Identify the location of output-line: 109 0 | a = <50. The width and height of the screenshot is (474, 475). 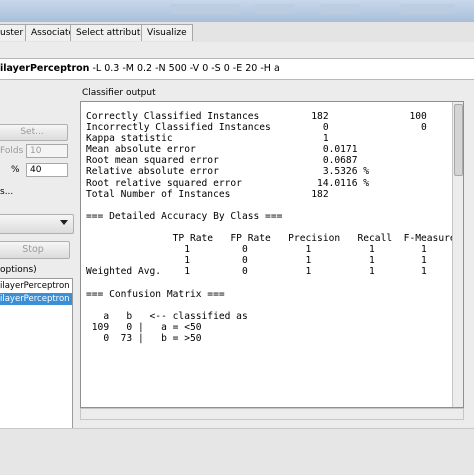
(144, 327).